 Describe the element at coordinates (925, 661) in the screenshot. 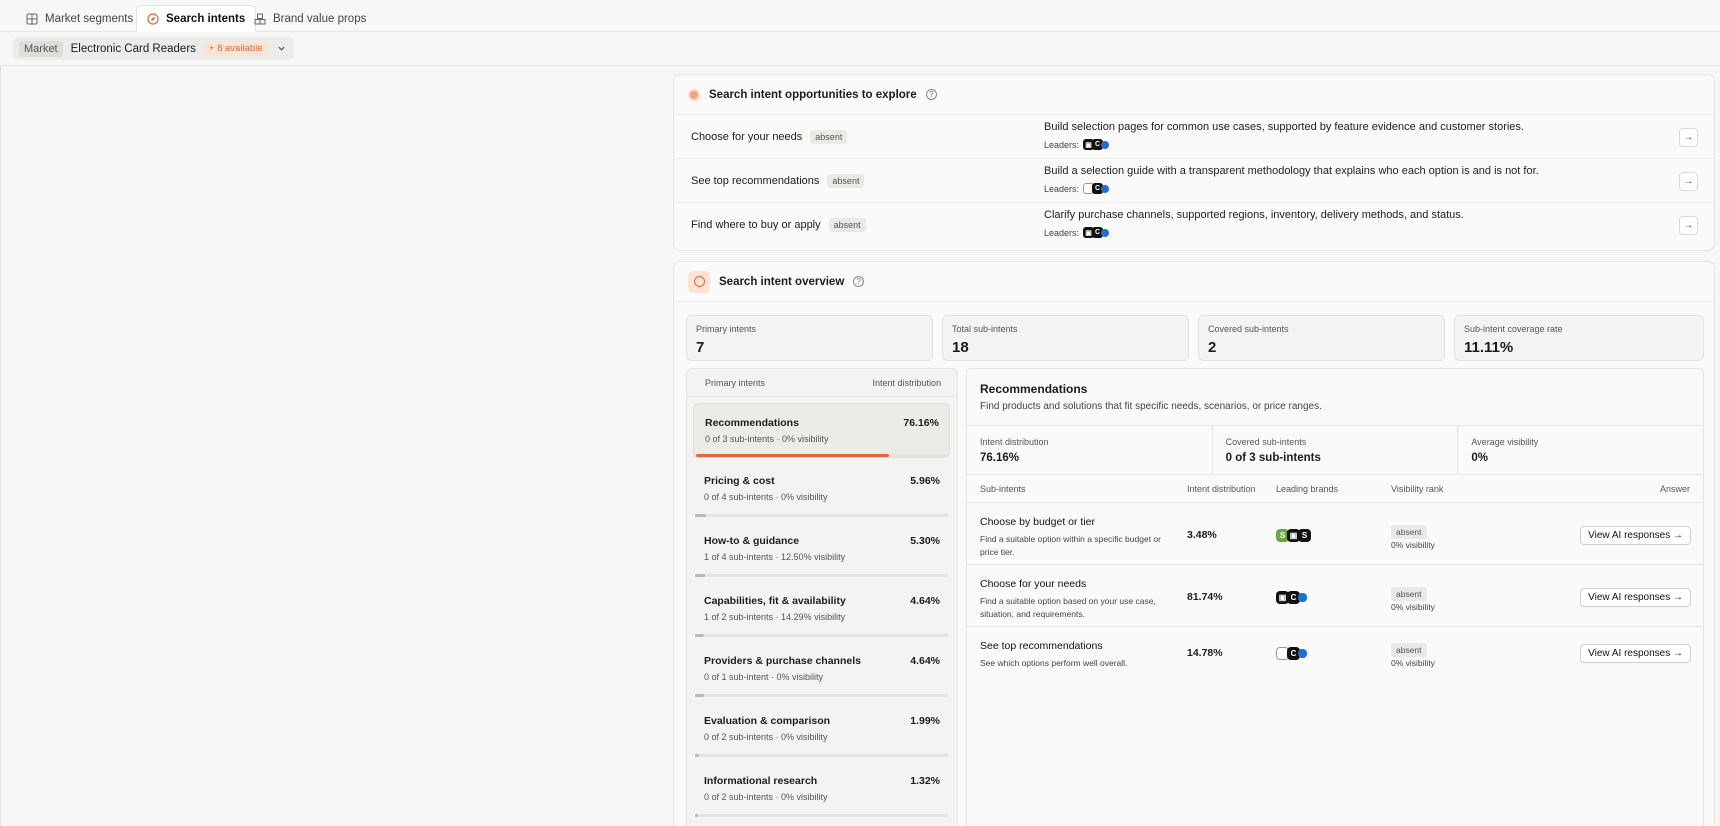

I see `intent-percentage: 4.64%` at that location.